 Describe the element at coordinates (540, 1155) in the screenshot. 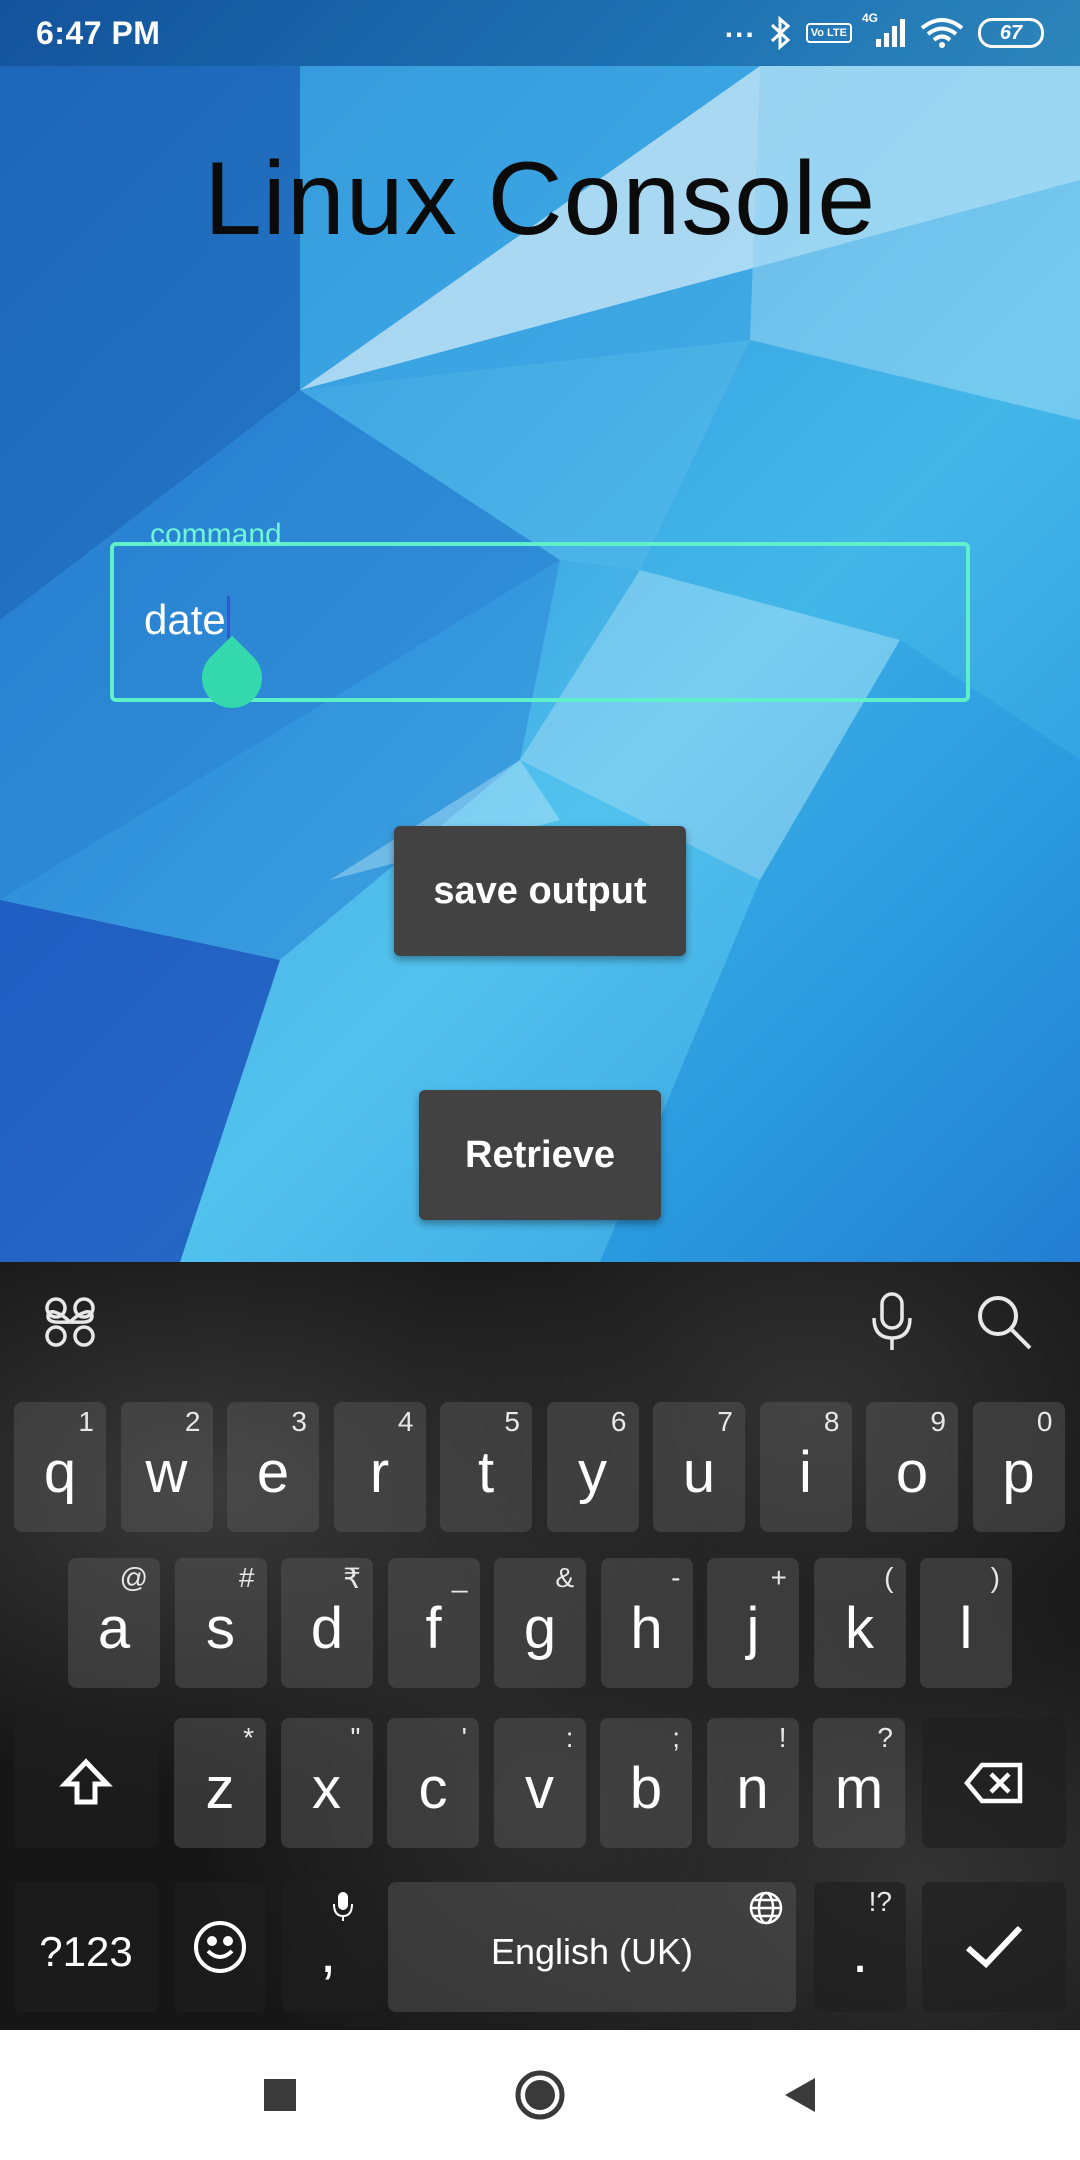

I see `retrieve-button: Retrieve` at that location.